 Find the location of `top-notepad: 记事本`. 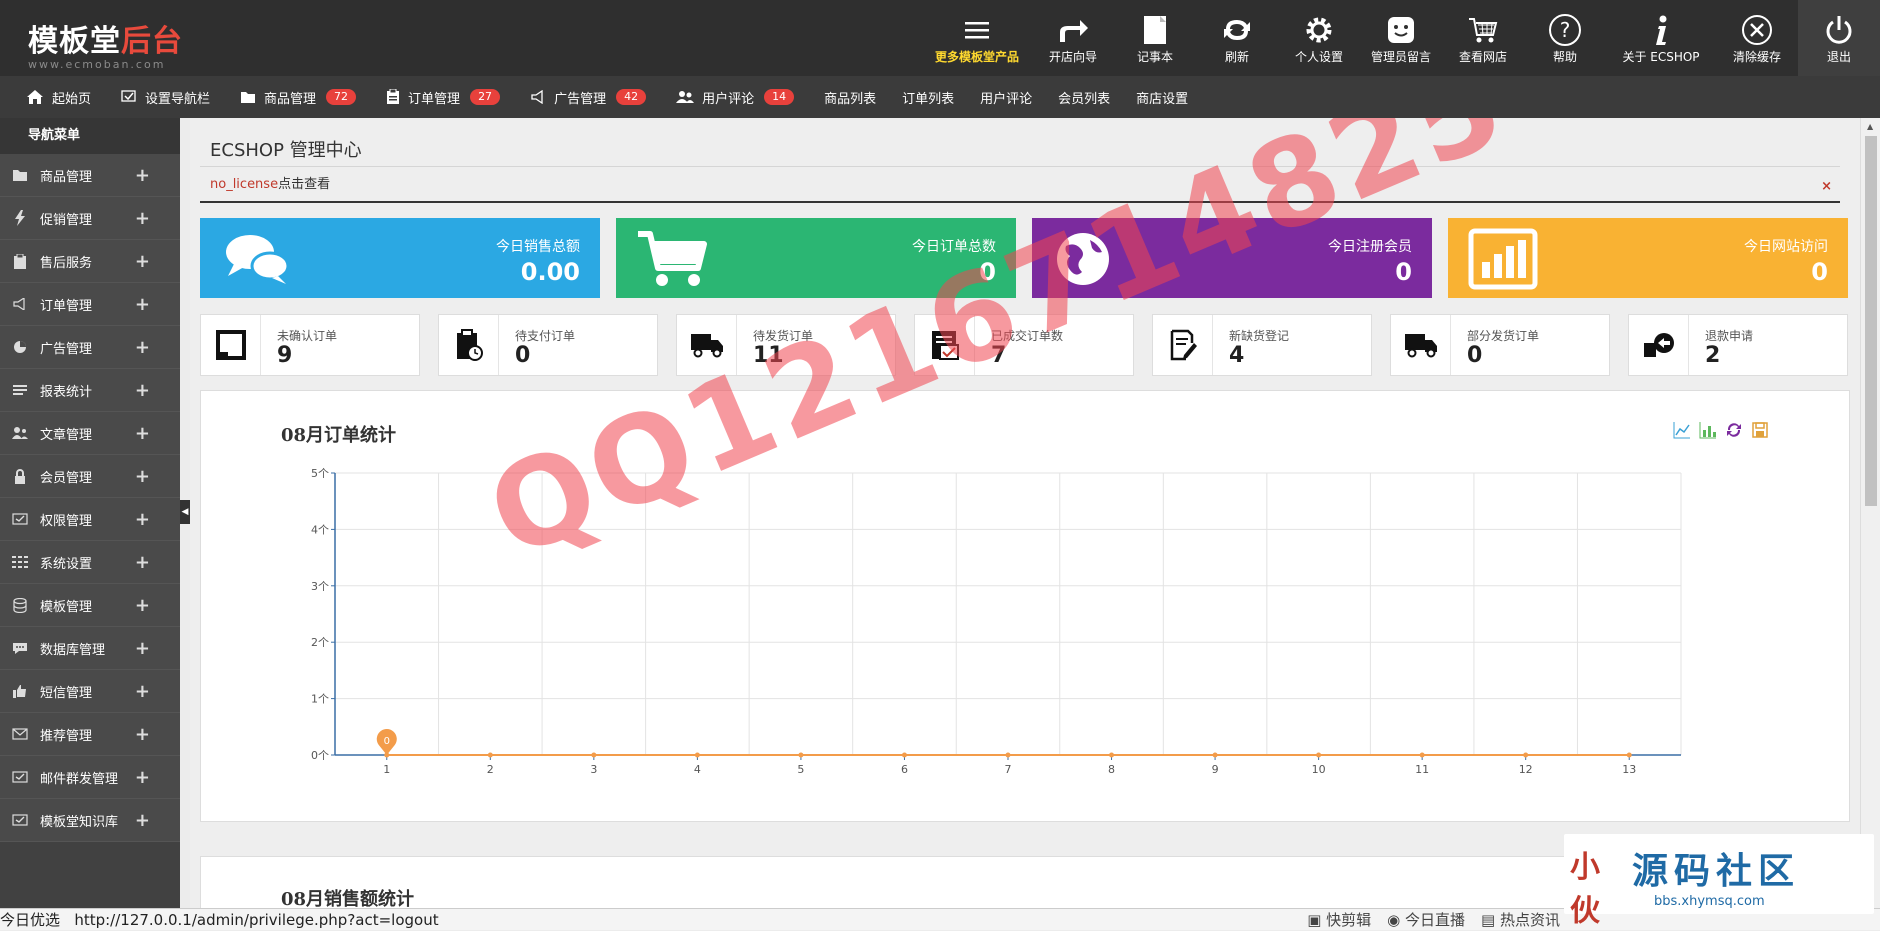

top-notepad: 记事本 is located at coordinates (1155, 38).